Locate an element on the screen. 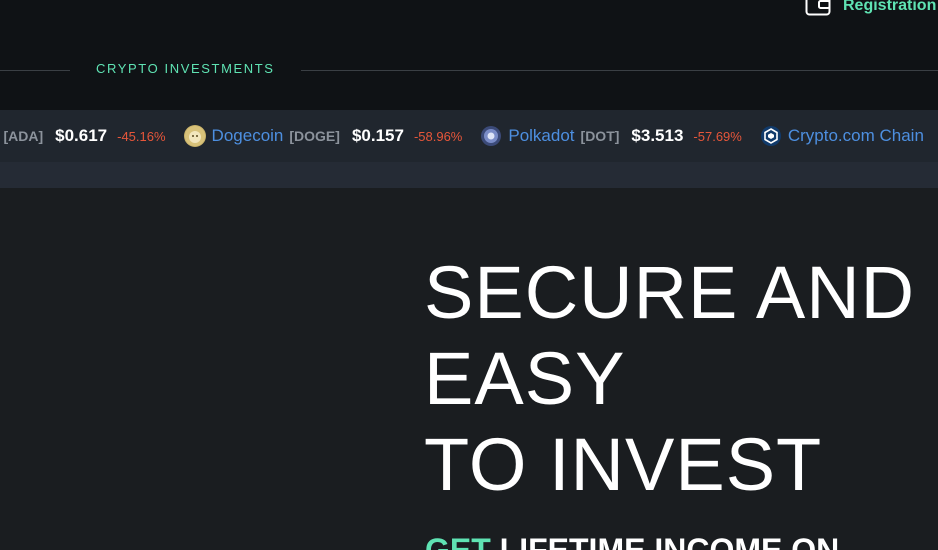  dogecoin-icon is located at coordinates (194, 136).